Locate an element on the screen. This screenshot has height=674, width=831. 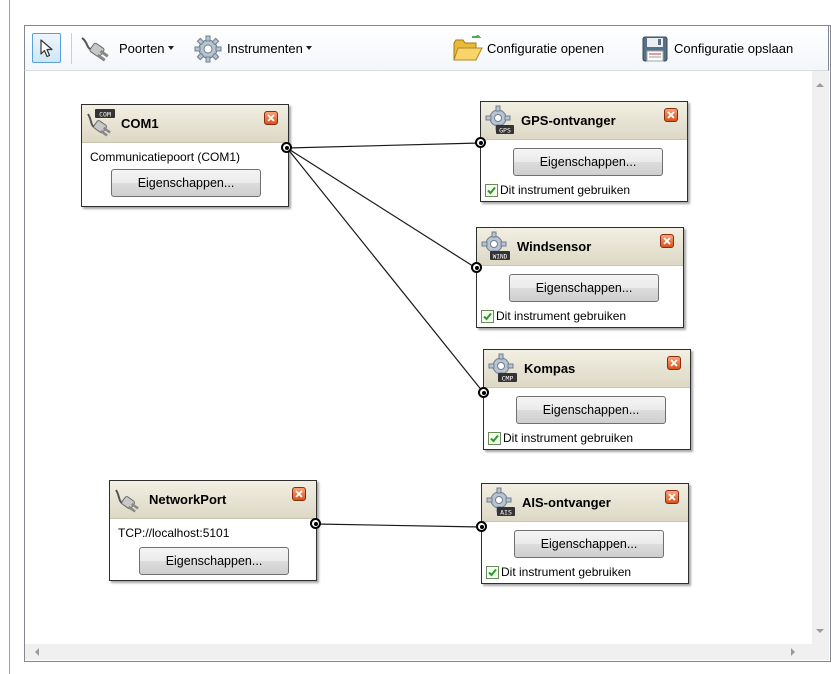
node-header: AIS AIS-ontvanger is located at coordinates (585, 503).